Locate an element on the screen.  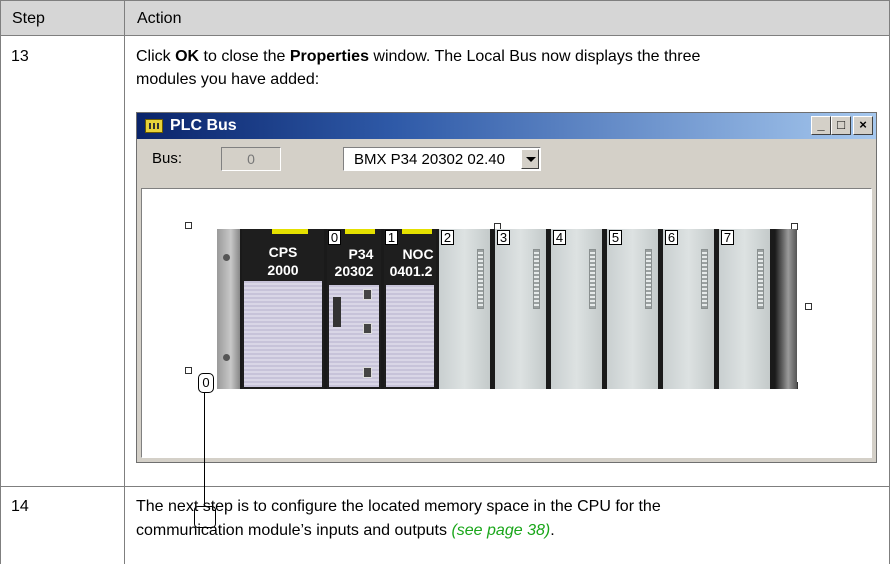
bus-connector-line is located at coordinates (204, 446).